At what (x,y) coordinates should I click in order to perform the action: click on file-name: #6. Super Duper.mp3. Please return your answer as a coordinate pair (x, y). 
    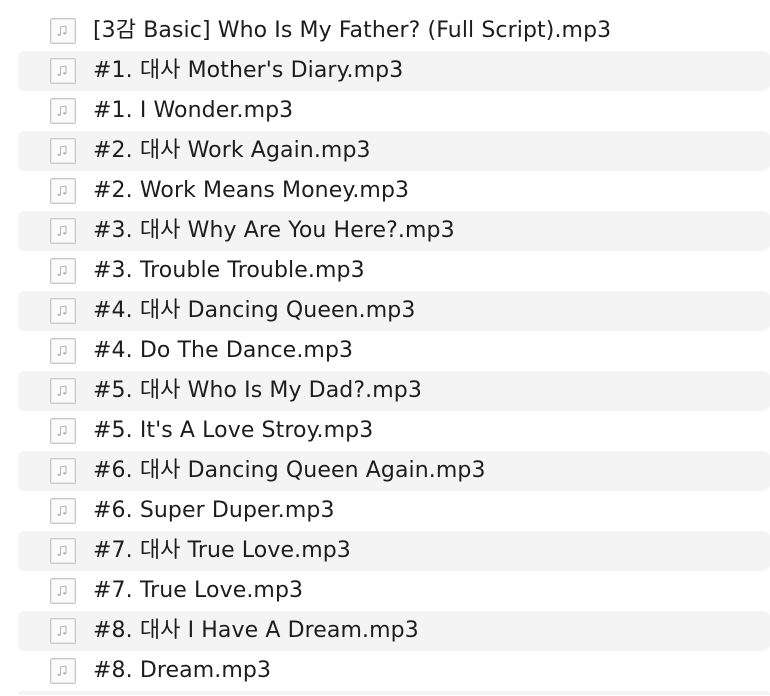
    Looking at the image, I should click on (214, 510).